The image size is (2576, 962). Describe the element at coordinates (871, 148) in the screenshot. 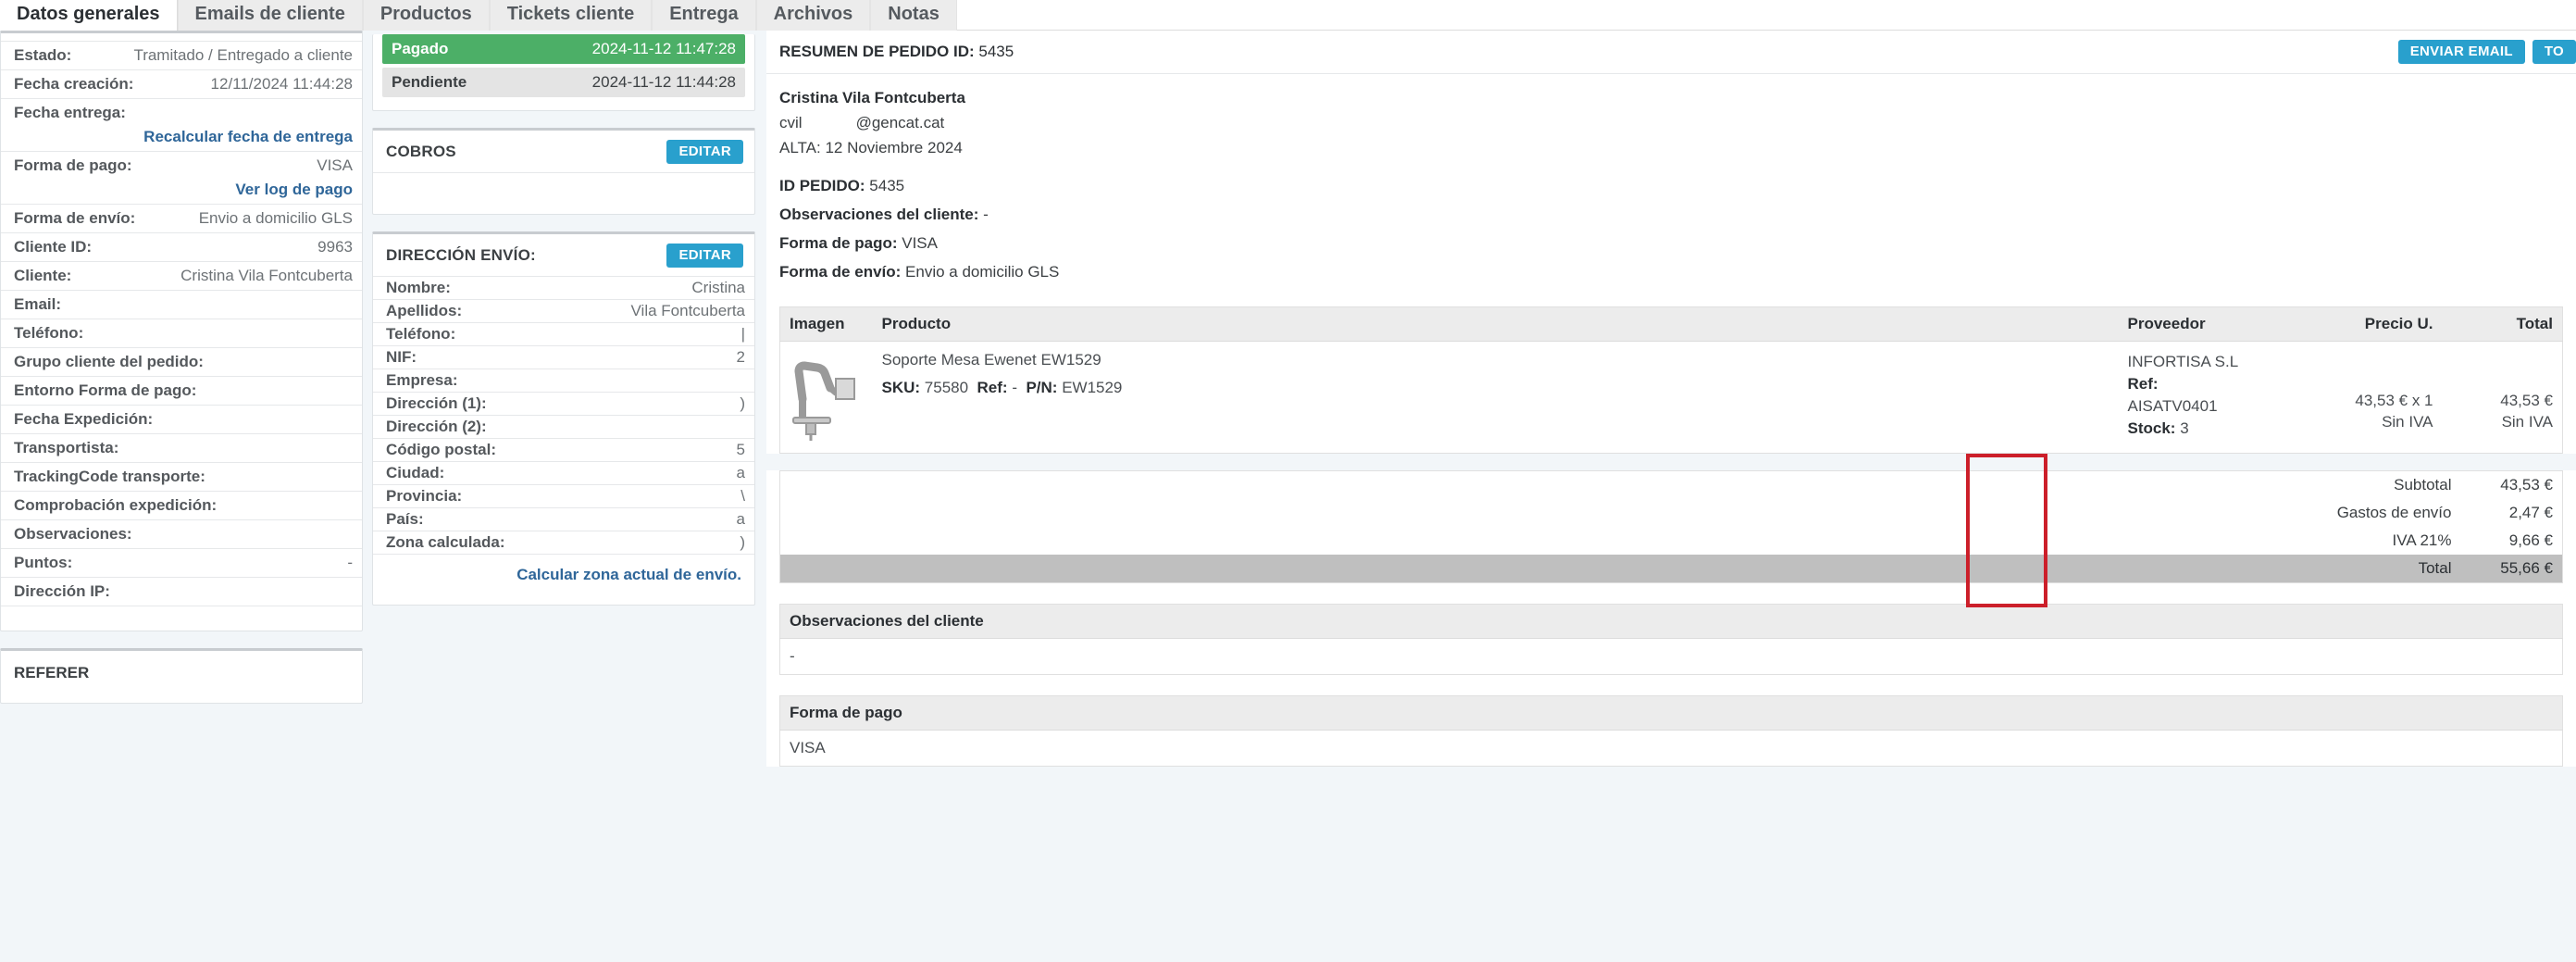

I see `customer-alta-date: ALTA: 12 Noviembre 2024` at that location.